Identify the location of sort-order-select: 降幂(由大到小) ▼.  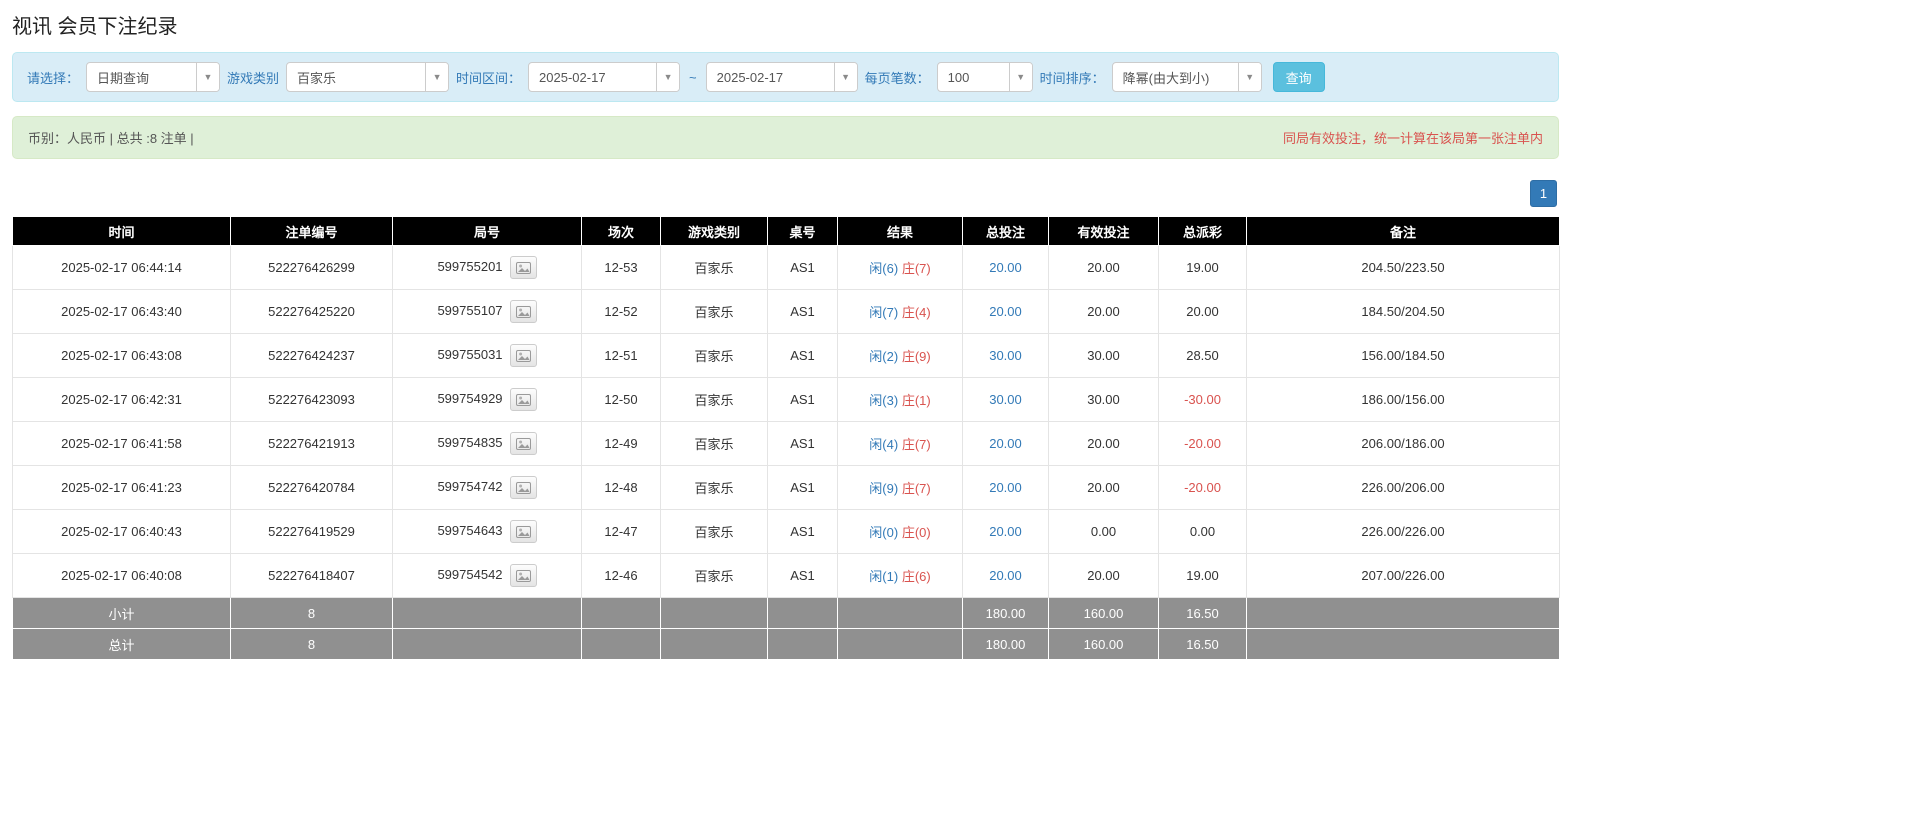
(1186, 77).